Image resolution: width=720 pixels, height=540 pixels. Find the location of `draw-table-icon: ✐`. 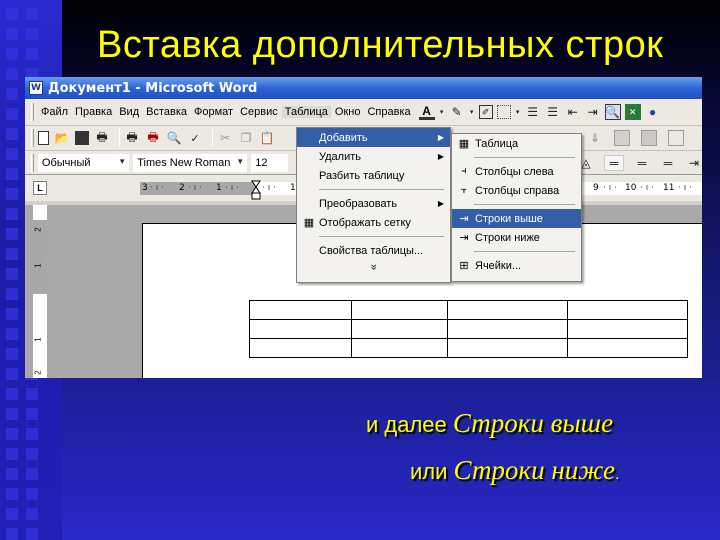

draw-table-icon: ✐ is located at coordinates (485, 112).